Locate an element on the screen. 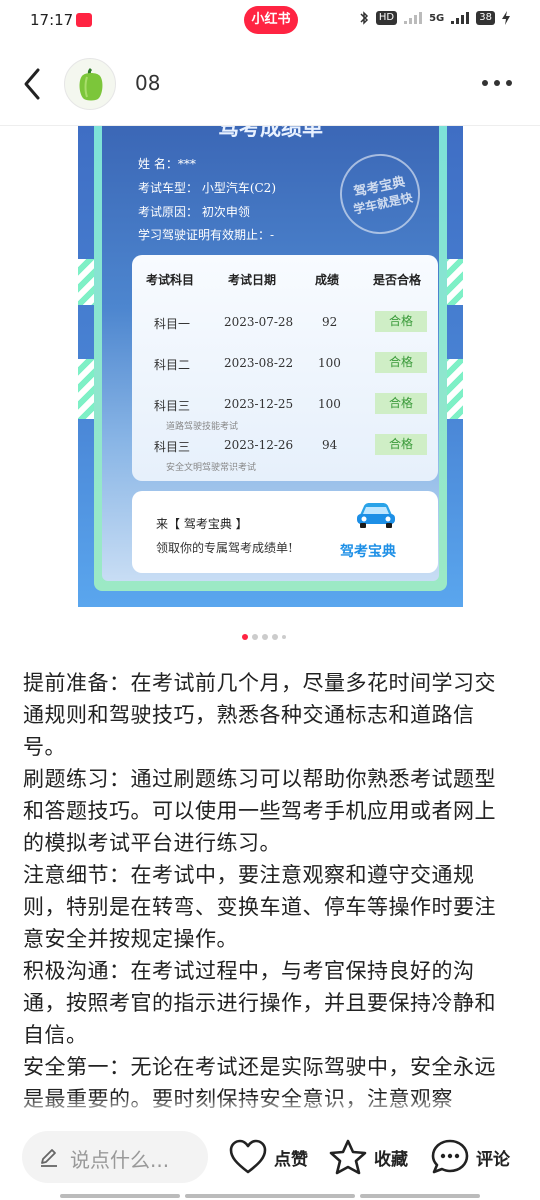 The width and height of the screenshot is (540, 1200). row-date: 2023-08-22 is located at coordinates (259, 363).